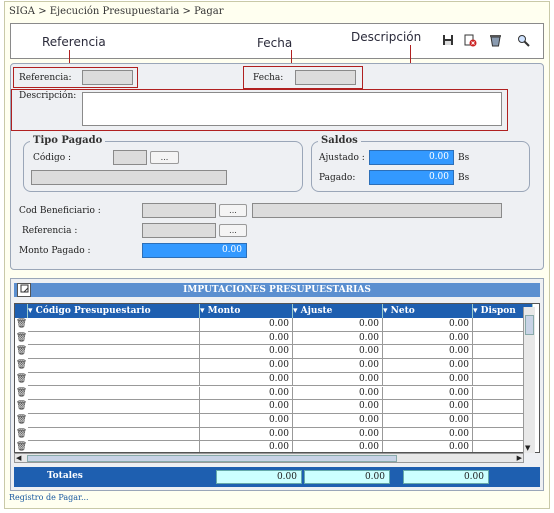 The image size is (554, 513). What do you see at coordinates (129, 177) in the screenshot?
I see `codigo-description-field` at bounding box center [129, 177].